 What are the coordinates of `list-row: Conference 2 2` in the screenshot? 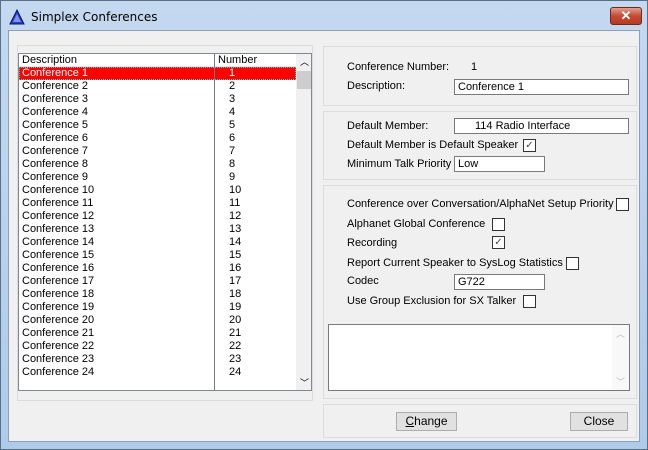 It's located at (157, 86).